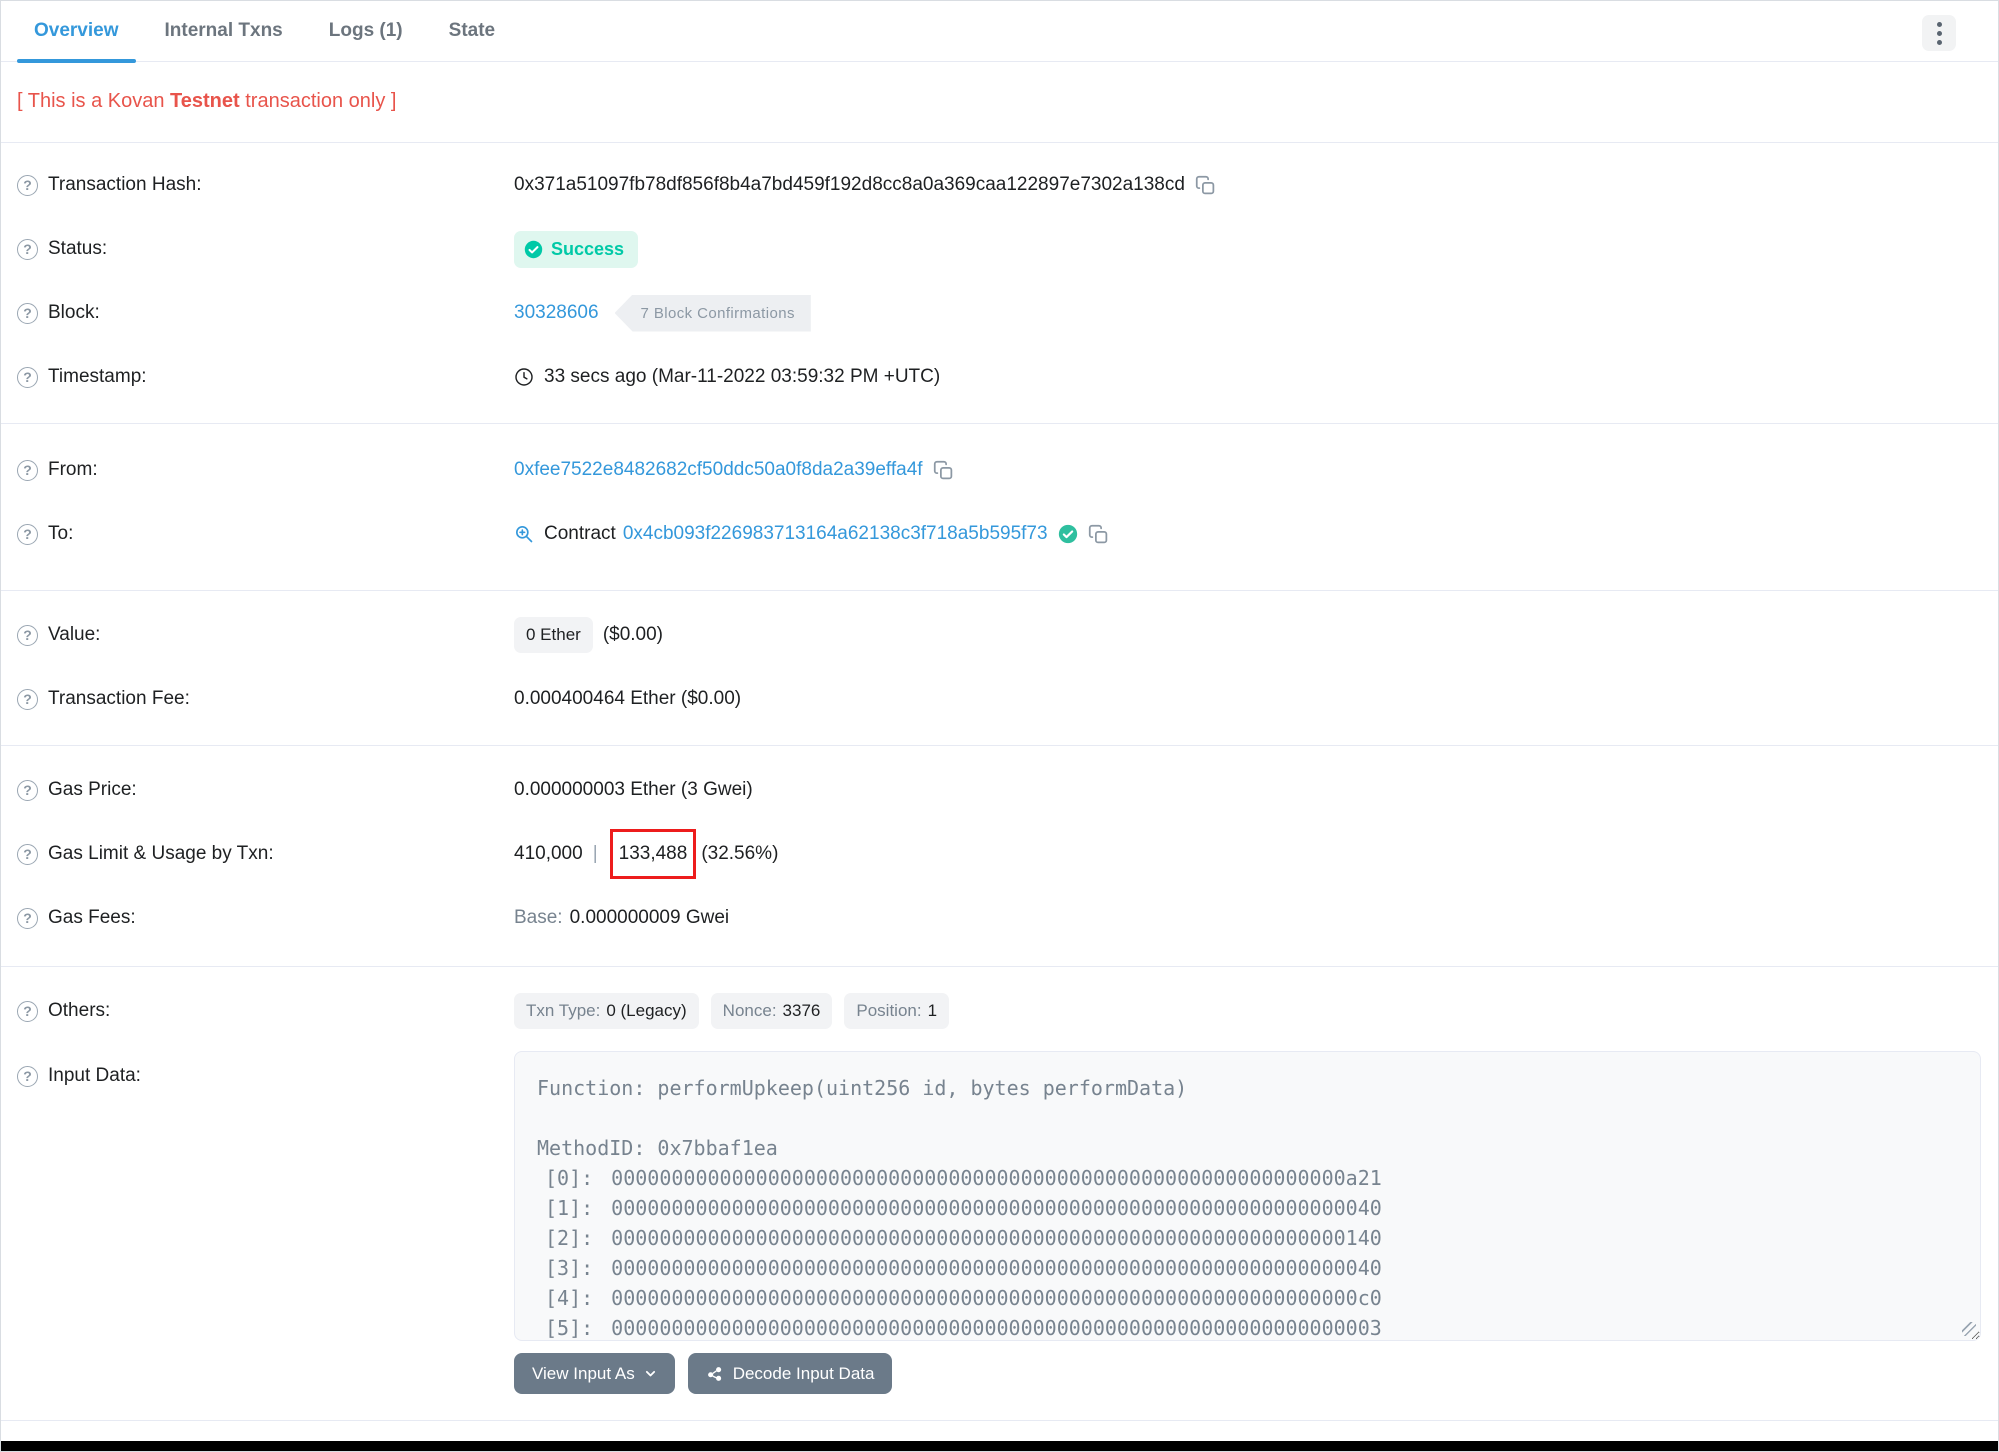  I want to click on from-label: From:, so click(73, 469).